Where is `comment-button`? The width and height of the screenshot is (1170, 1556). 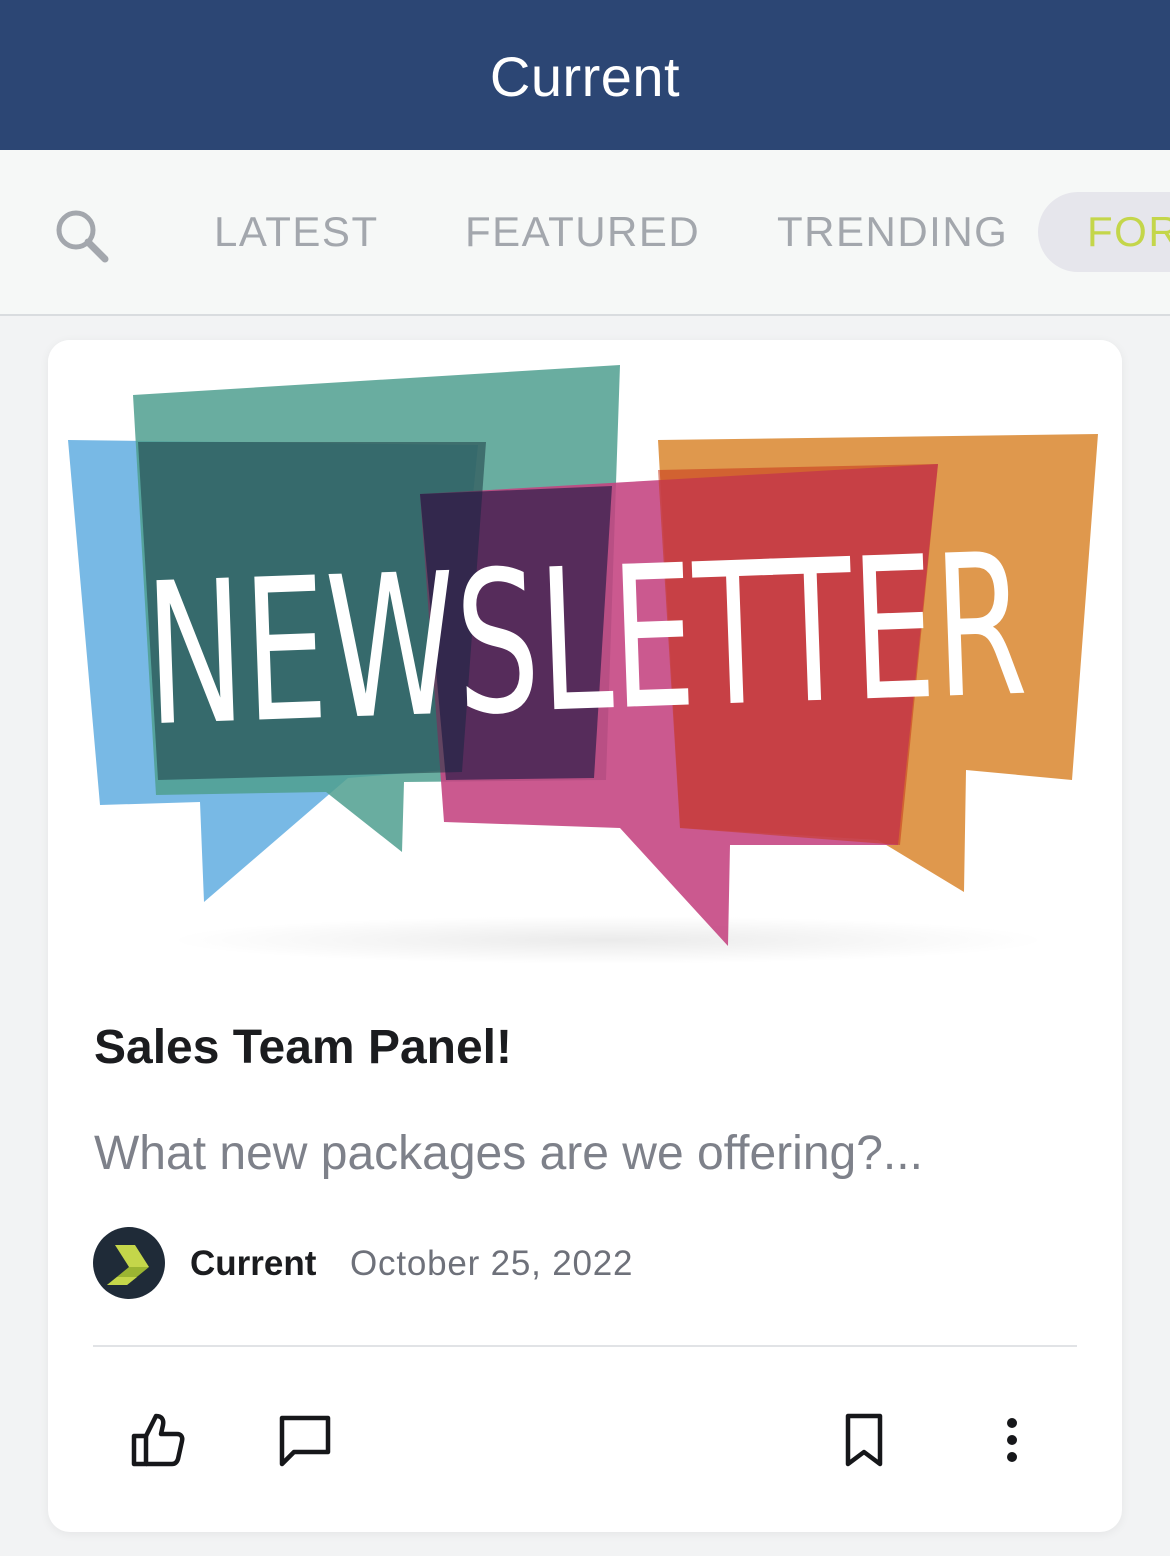 comment-button is located at coordinates (306, 1440).